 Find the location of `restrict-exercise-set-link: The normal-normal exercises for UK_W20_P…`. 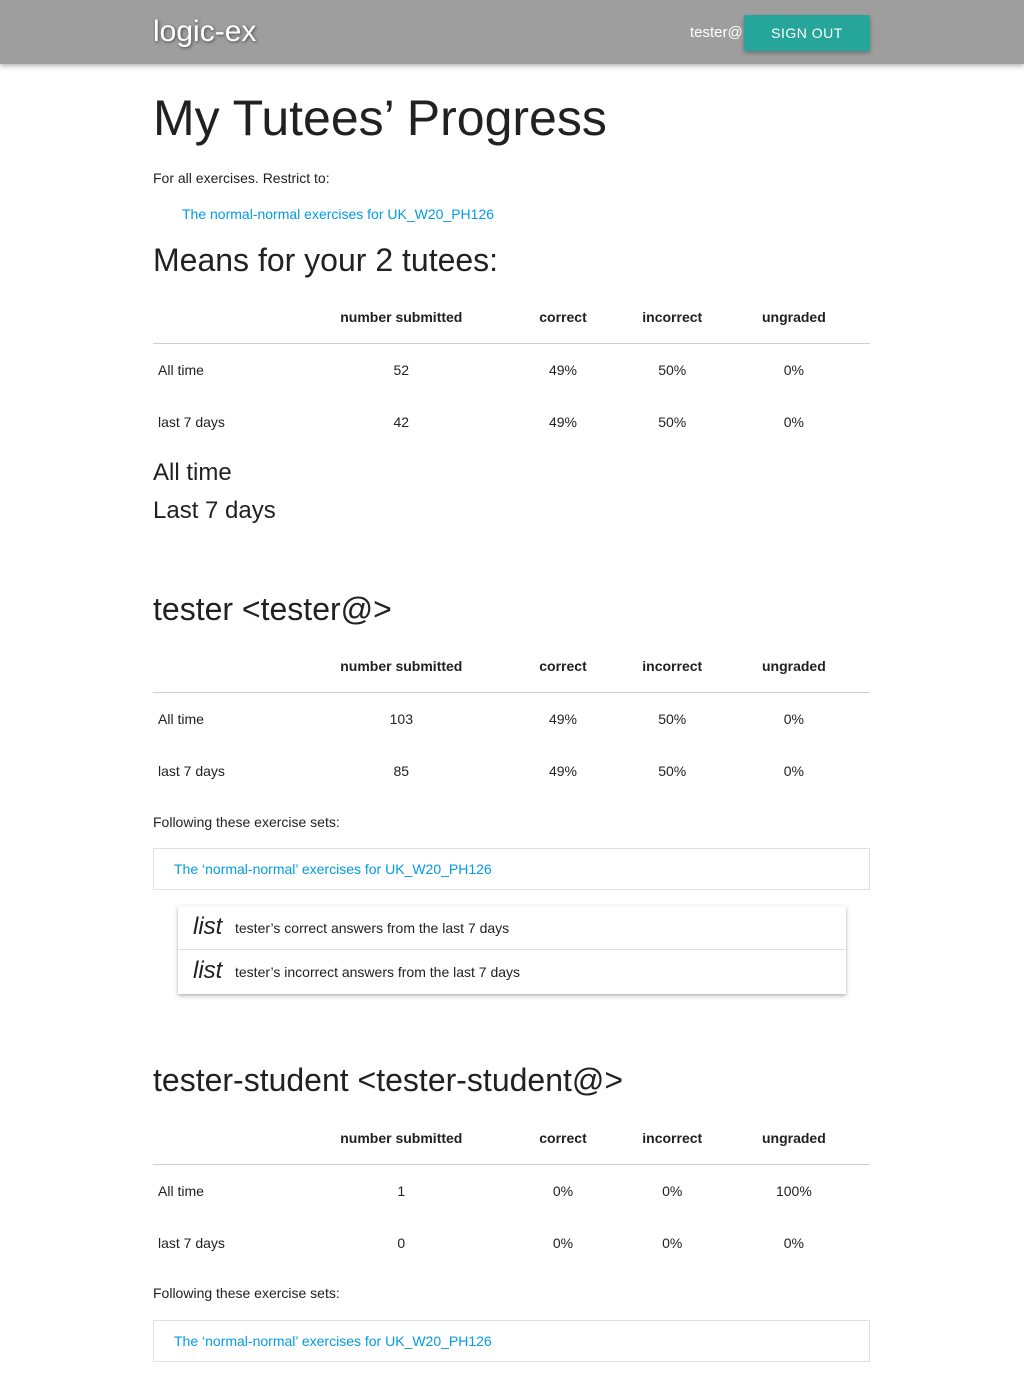

restrict-exercise-set-link: The normal-normal exercises for UK_W20_P… is located at coordinates (338, 214).